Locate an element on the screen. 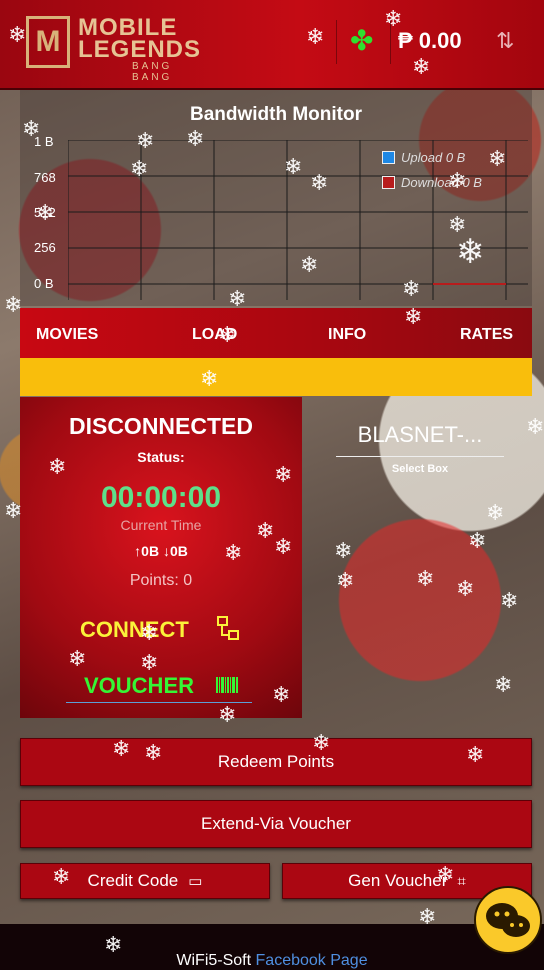  chat-button is located at coordinates (508, 920).